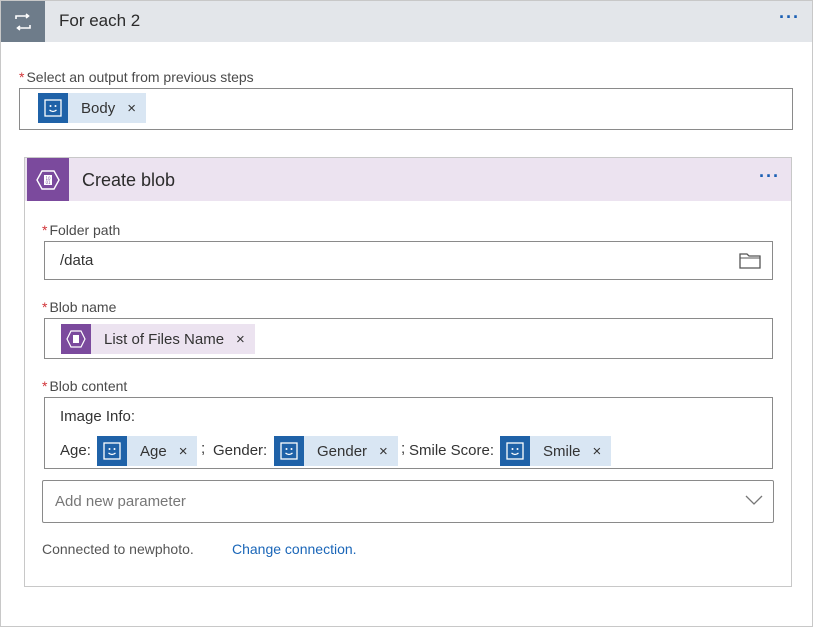  I want to click on list-of-files-name-token: List of Files Name ×, so click(158, 339).